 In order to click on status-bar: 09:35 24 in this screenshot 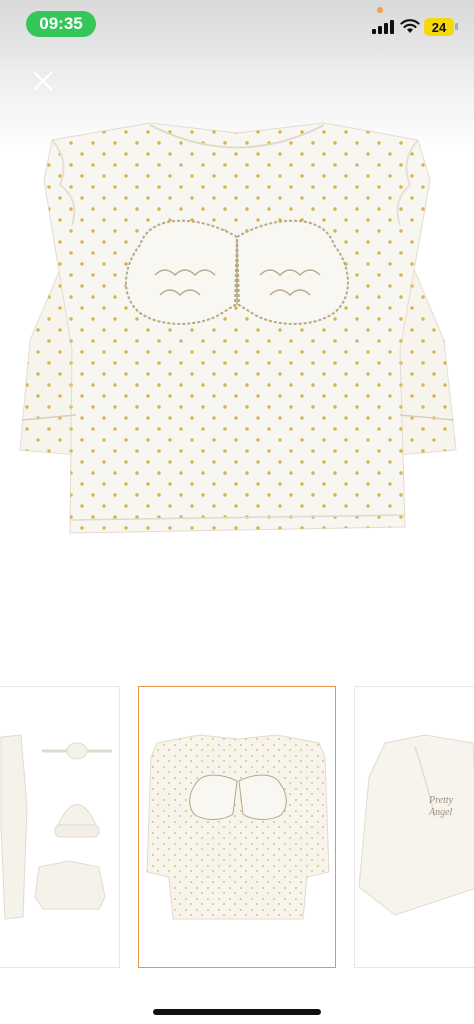, I will do `click(237, 25)`.